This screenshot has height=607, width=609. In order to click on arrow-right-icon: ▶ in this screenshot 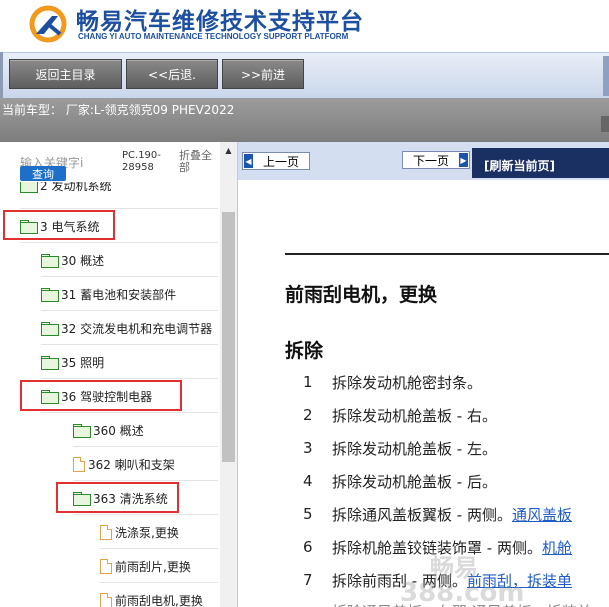, I will do `click(463, 160)`.